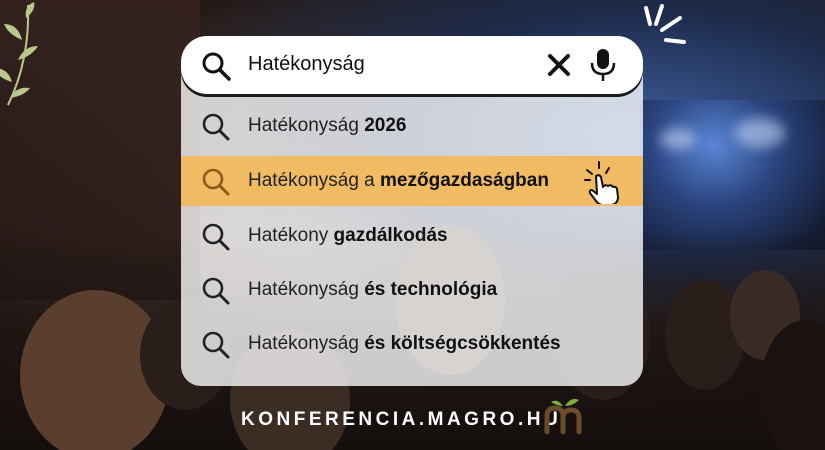 The height and width of the screenshot is (450, 825). I want to click on suggestion-completion: és költségcsökkentés, so click(462, 343).